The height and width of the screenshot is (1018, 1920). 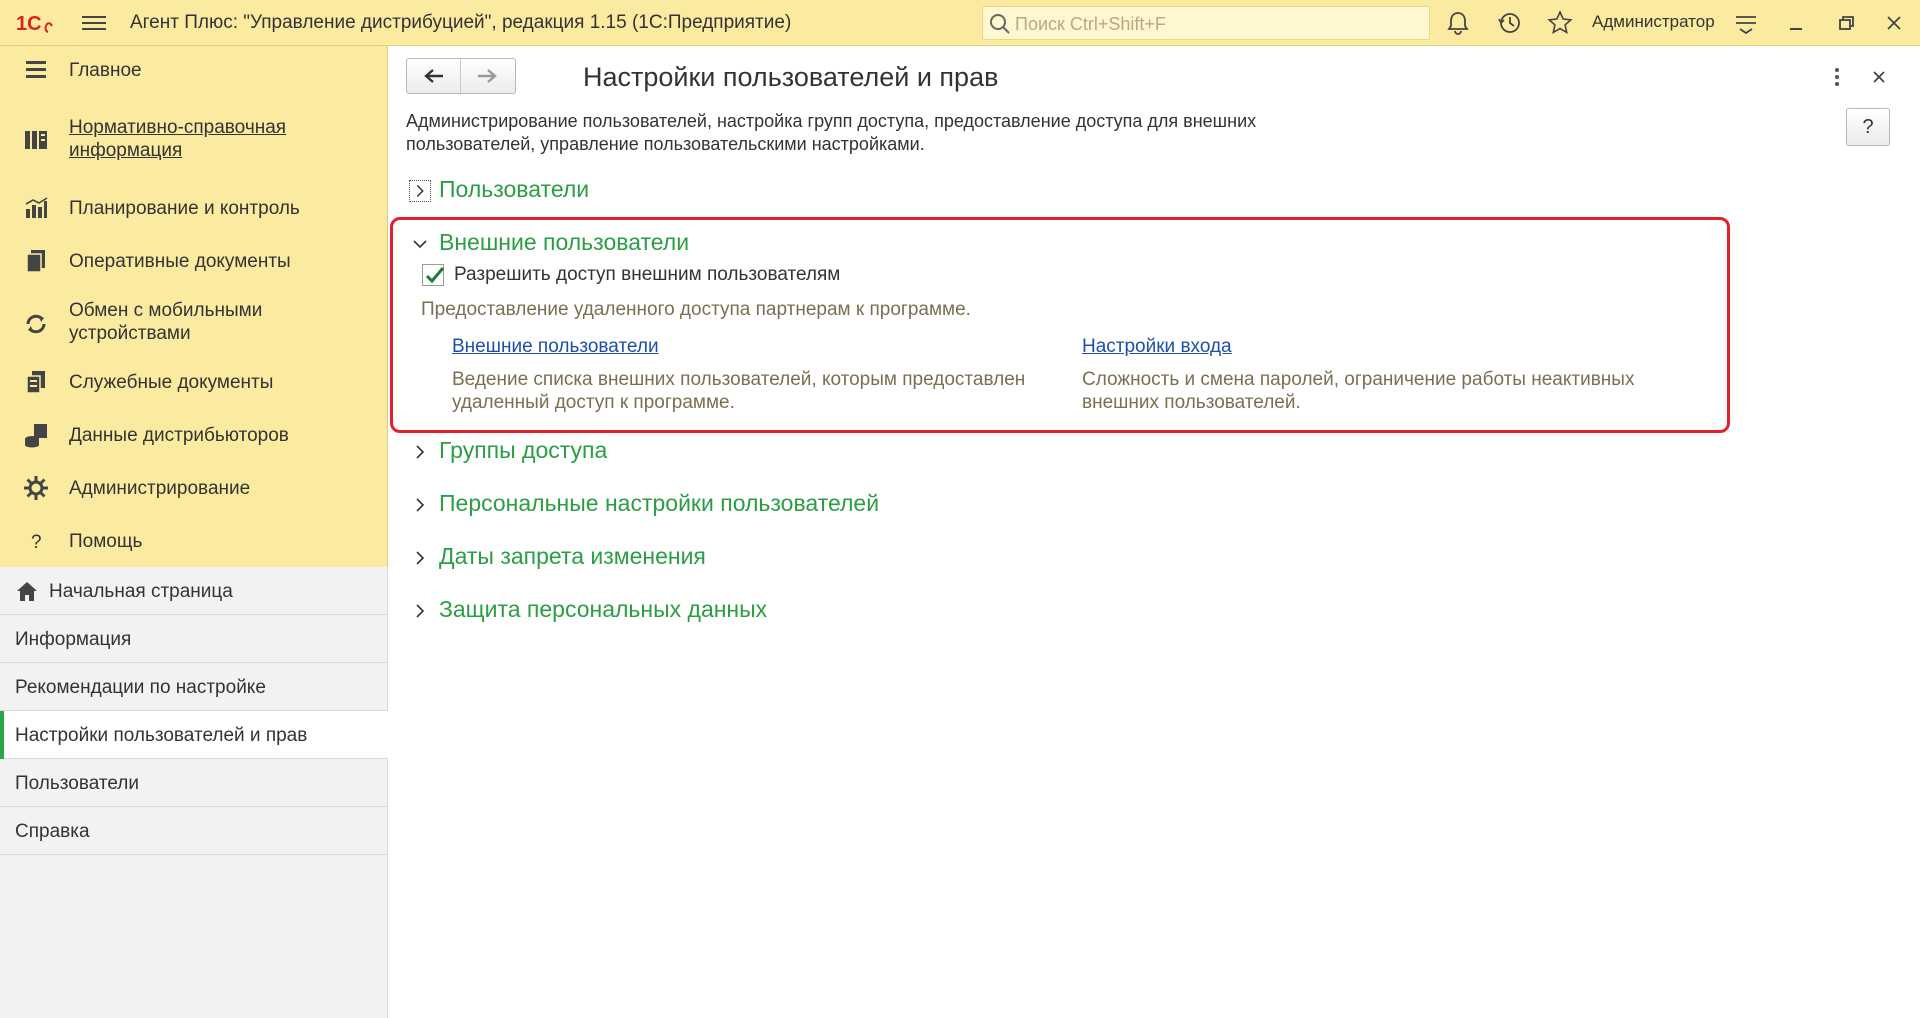 I want to click on back-button, so click(x=434, y=76).